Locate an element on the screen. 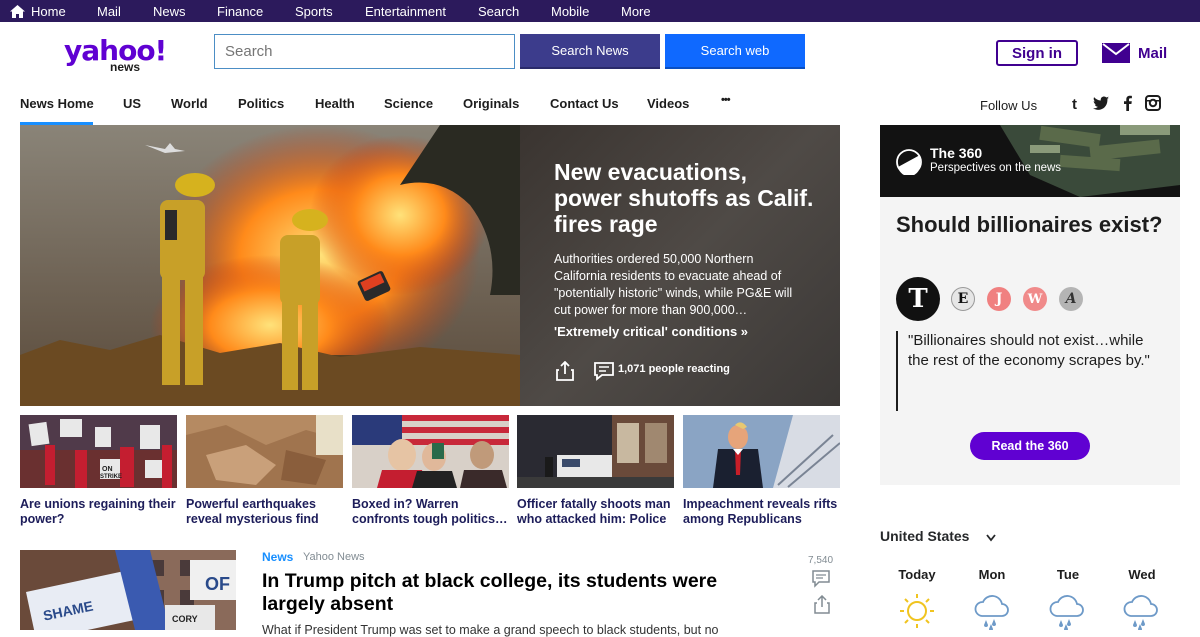  nytimes-publisher-icon: T is located at coordinates (918, 299).